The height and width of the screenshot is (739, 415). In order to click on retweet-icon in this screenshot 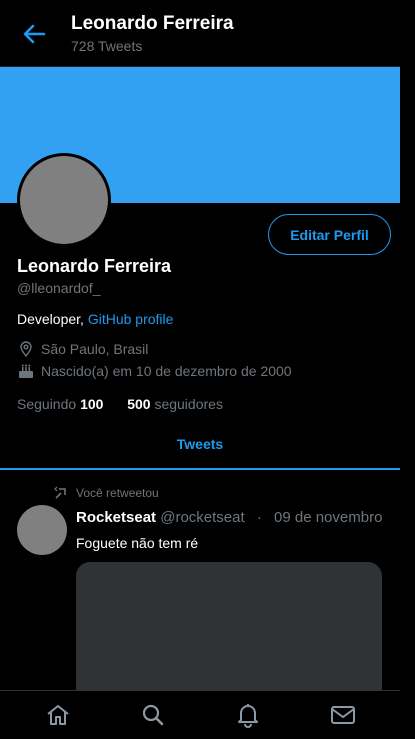, I will do `click(60, 492)`.